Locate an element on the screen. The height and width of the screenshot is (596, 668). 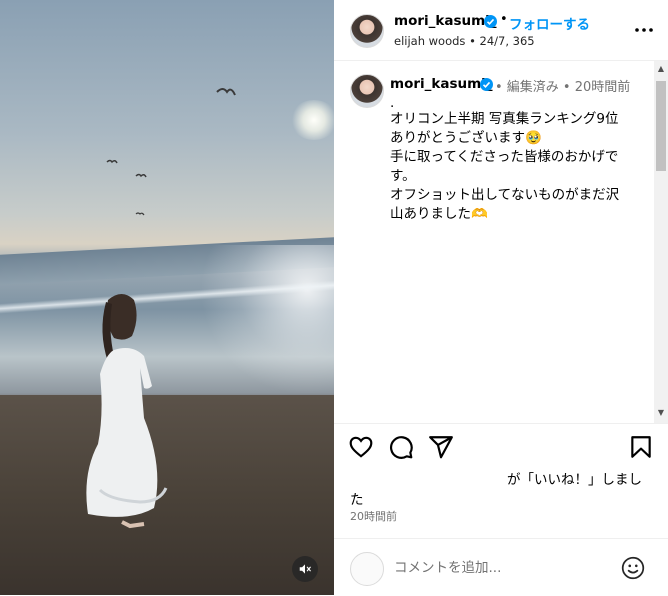
emoji-smile-icon is located at coordinates (633, 568).